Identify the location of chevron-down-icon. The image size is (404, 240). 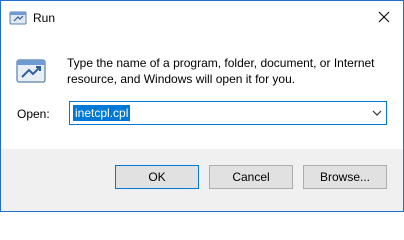
(377, 113).